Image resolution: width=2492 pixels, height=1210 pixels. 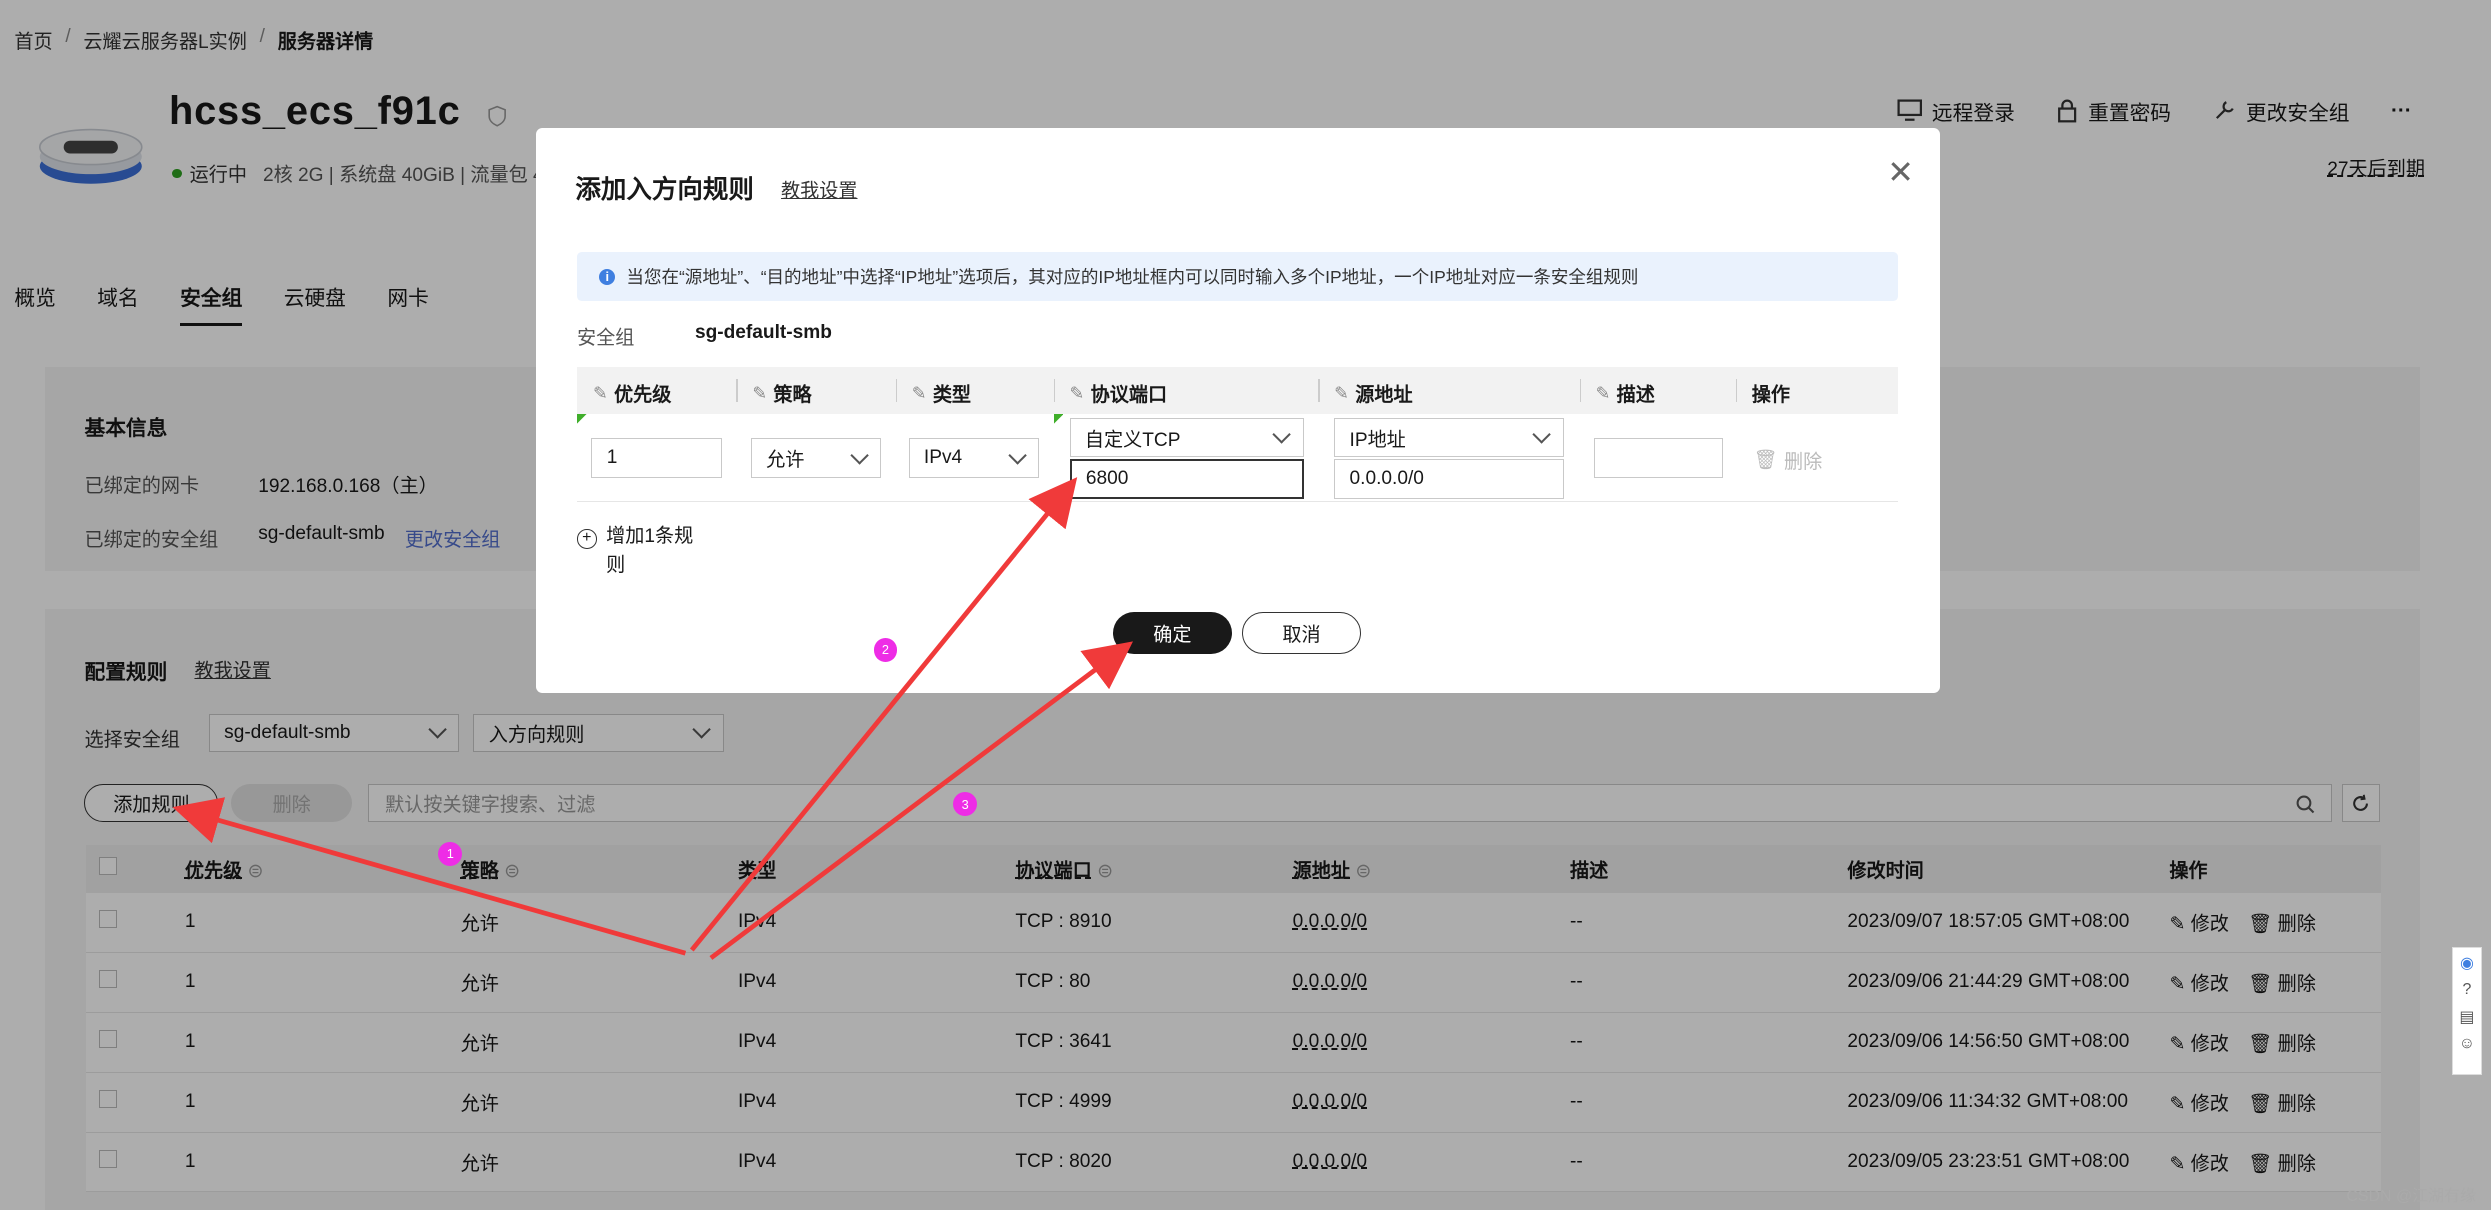 I want to click on arrow-to-port-input, so click(x=883, y=714).